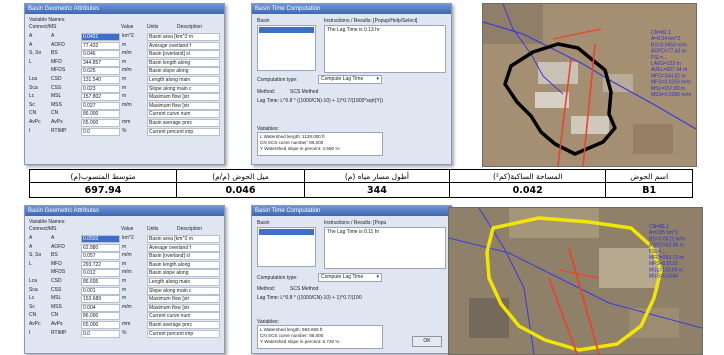 The image size is (724, 355). Describe the element at coordinates (128, 36) in the screenshot. I see `attribute-units: km^2` at that location.